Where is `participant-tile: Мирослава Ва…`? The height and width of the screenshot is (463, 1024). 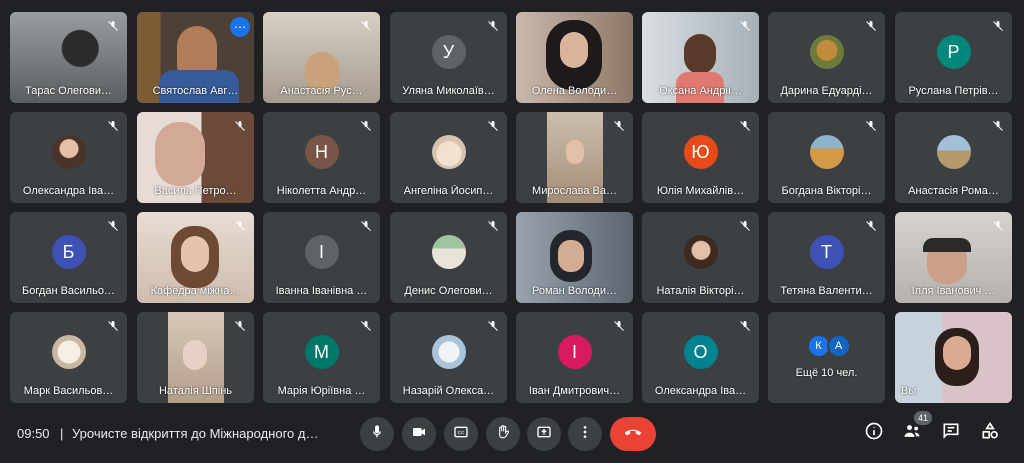
participant-tile: Мирослава Ва… is located at coordinates (574, 157).